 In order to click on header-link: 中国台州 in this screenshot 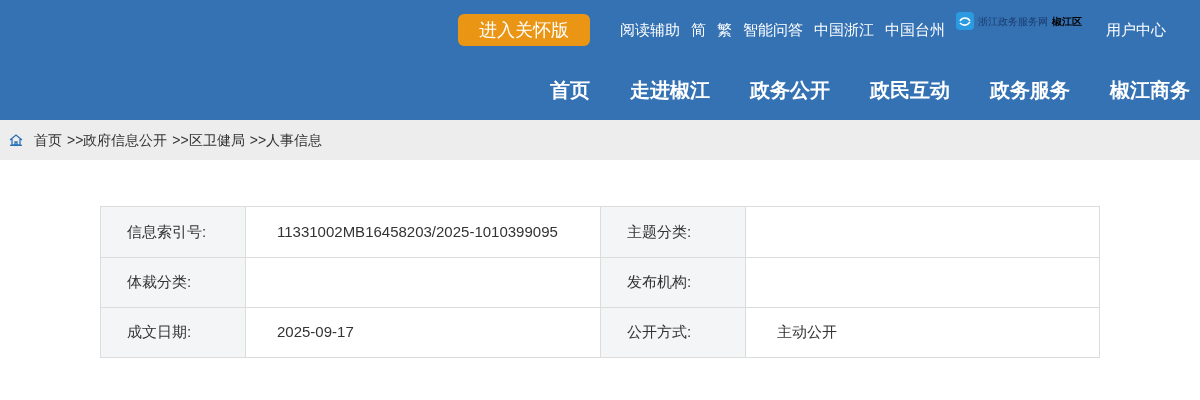, I will do `click(915, 30)`.